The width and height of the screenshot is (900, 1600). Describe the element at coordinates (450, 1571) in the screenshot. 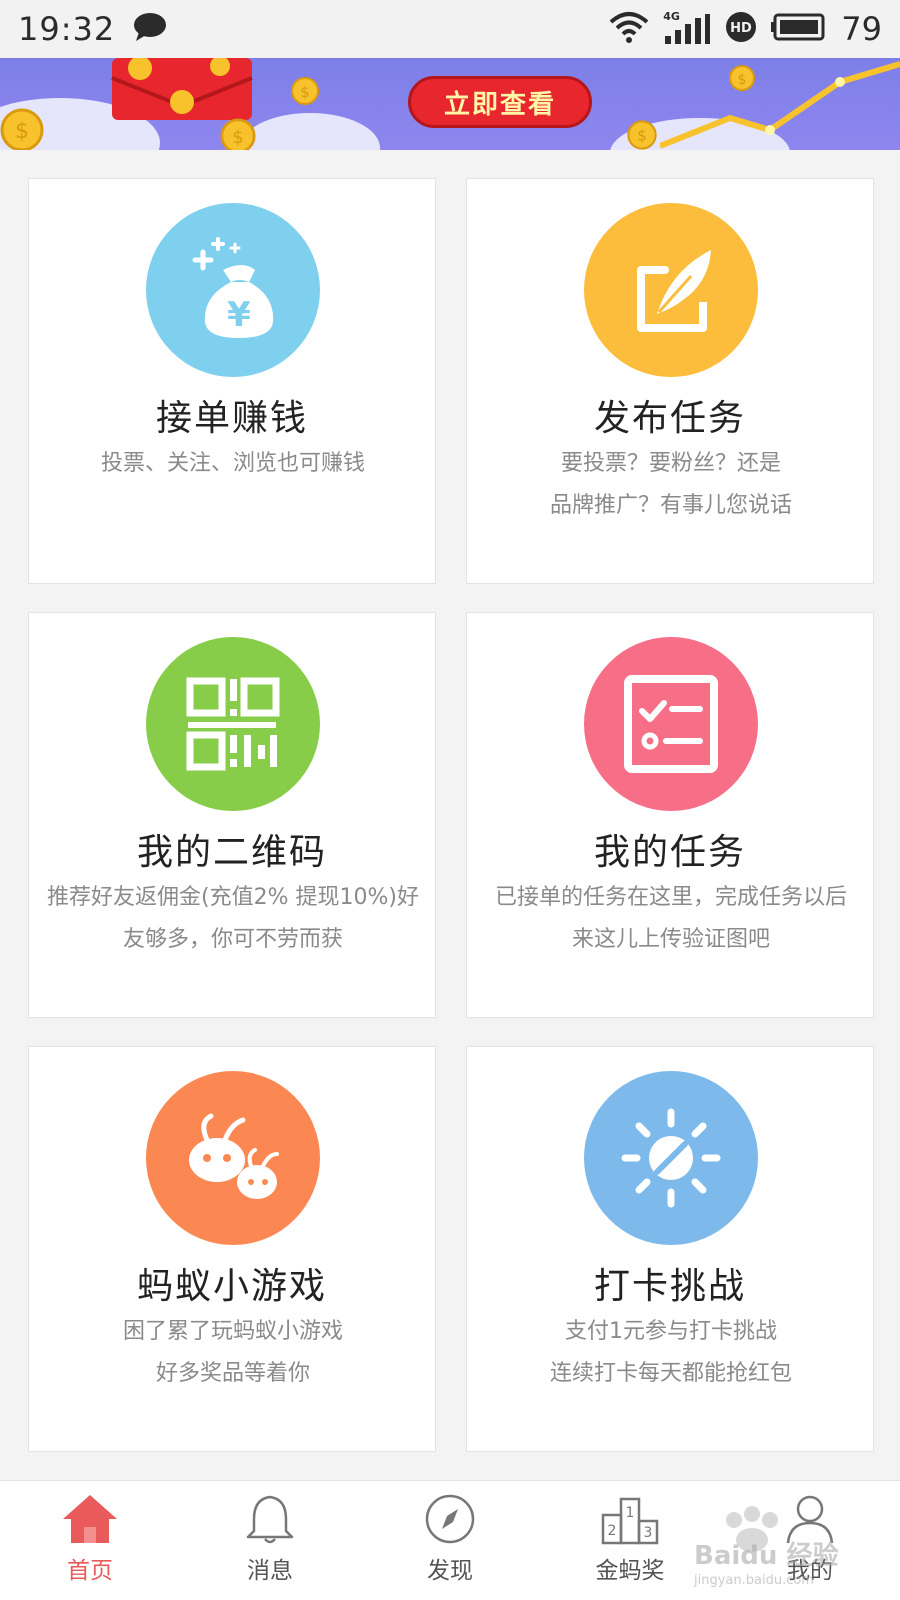

I see `nav-label: 发现` at that location.